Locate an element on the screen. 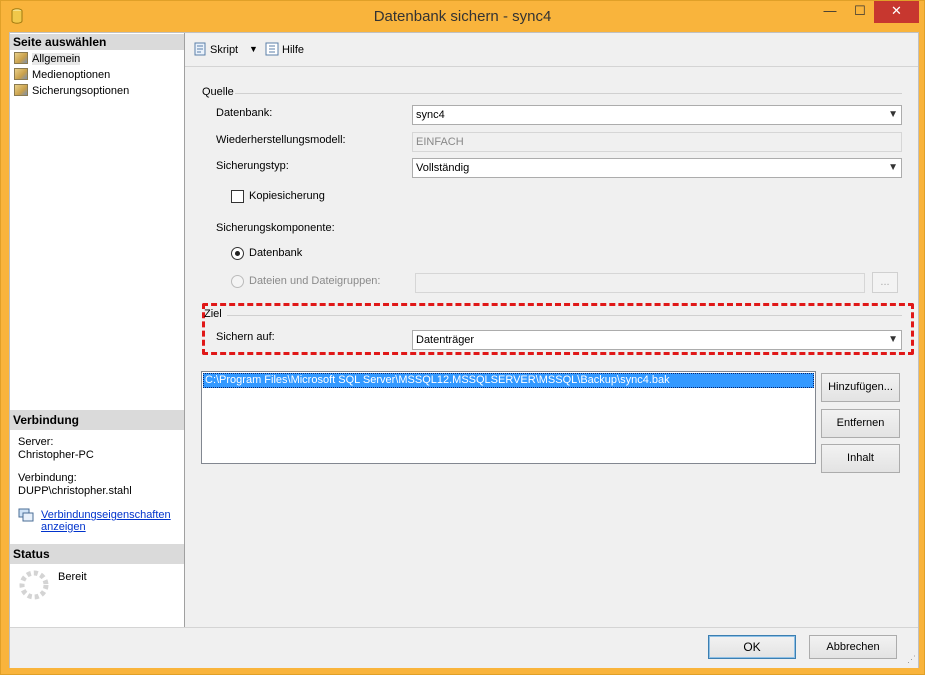 This screenshot has width=925, height=675. component-database-radio is located at coordinates (237, 253).